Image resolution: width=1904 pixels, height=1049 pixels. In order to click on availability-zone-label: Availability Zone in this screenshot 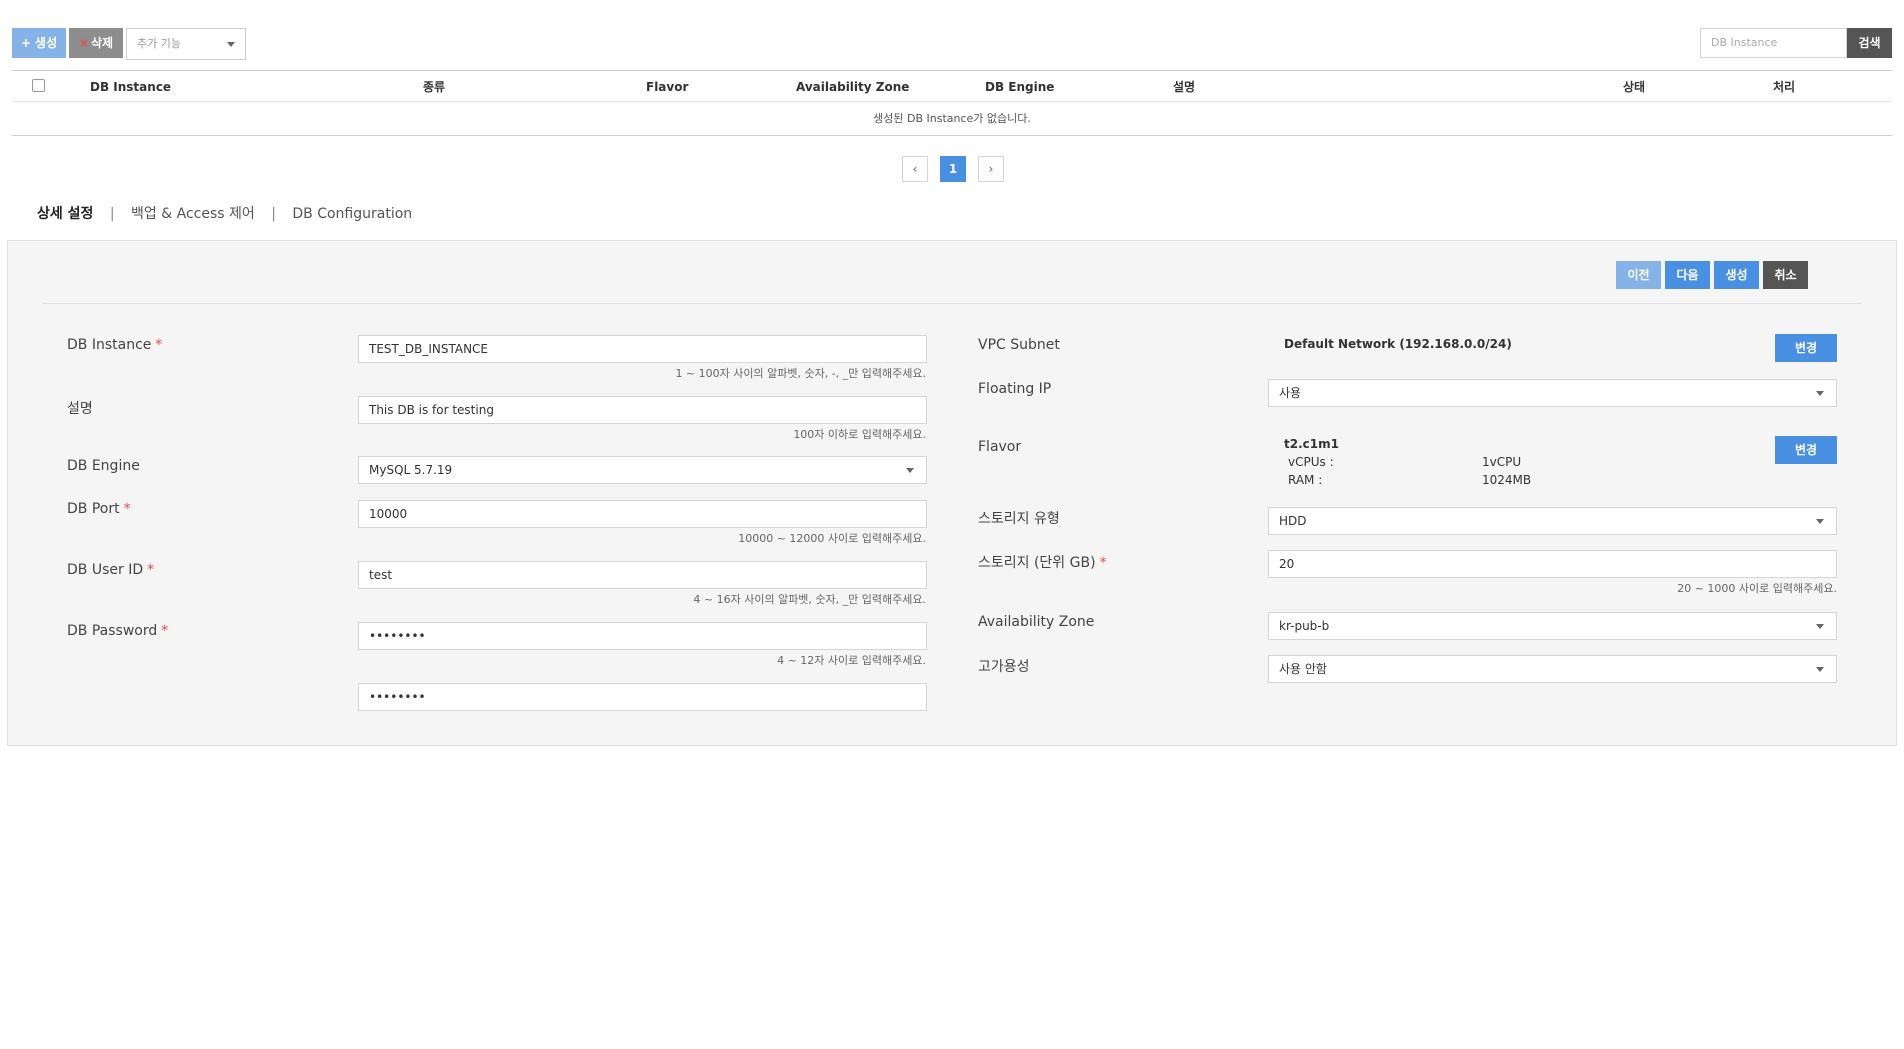, I will do `click(1036, 622)`.